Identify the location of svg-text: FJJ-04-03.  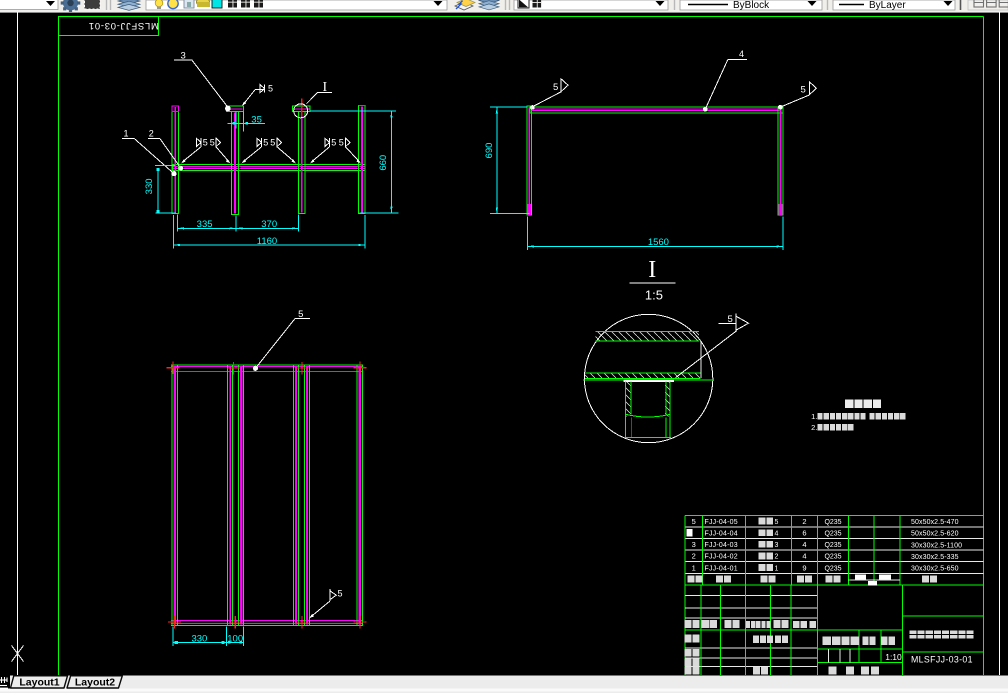
(721, 545).